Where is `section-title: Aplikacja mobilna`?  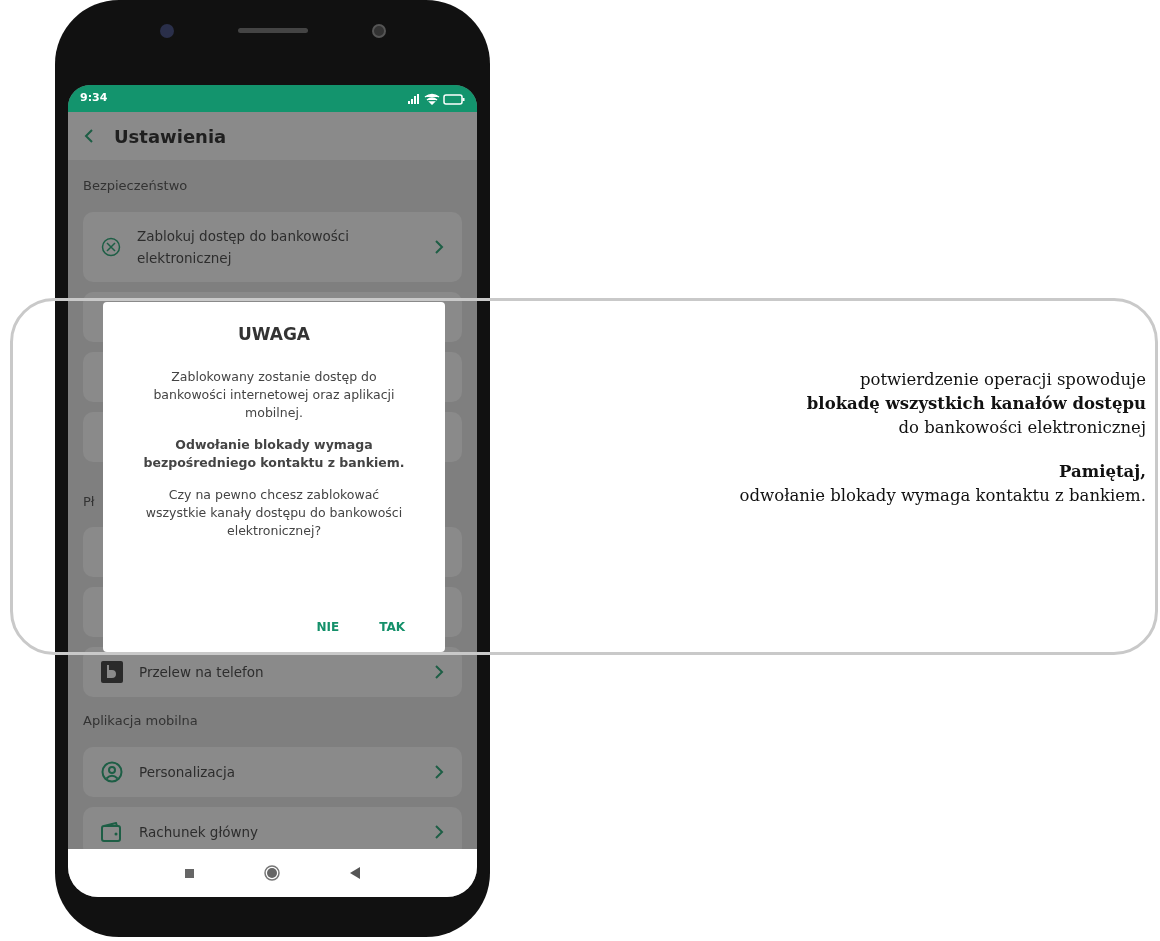 section-title: Aplikacja mobilna is located at coordinates (140, 721).